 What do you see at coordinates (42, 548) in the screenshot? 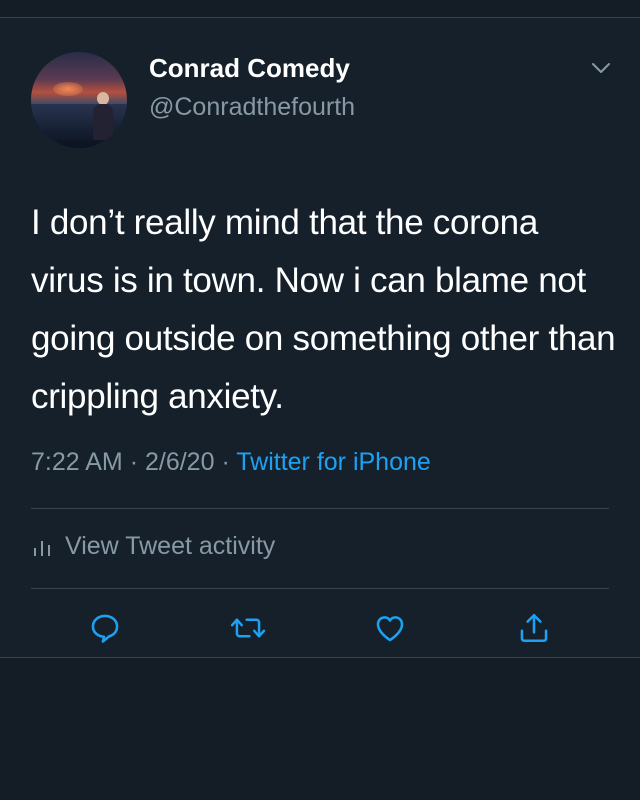
I see `bar-chart-icon` at bounding box center [42, 548].